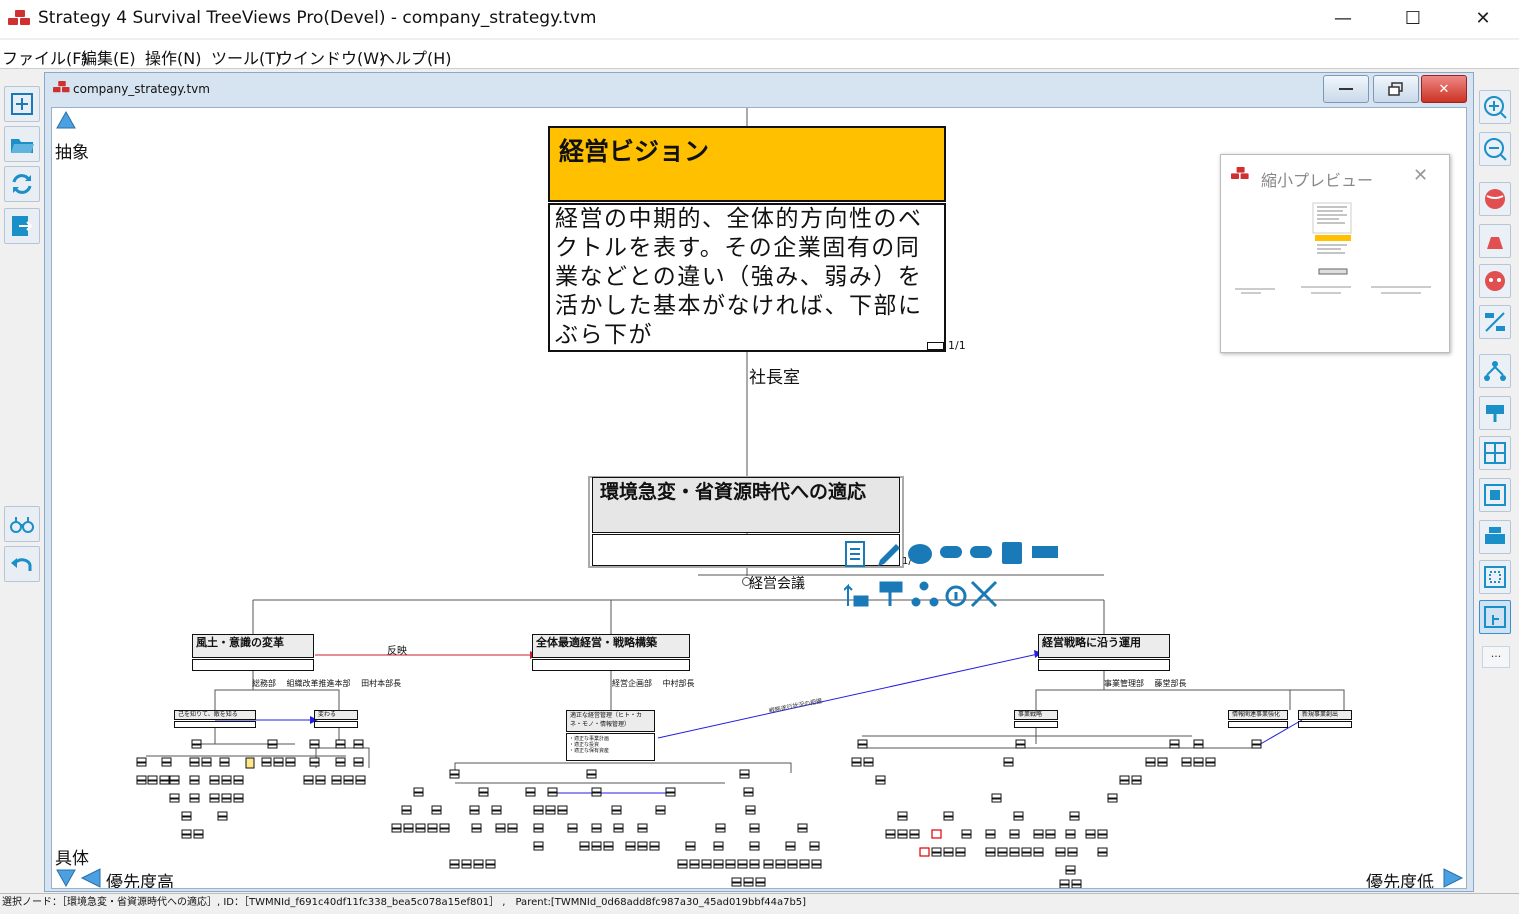 The image size is (1519, 914). Describe the element at coordinates (91, 878) in the screenshot. I see `priority-high-arrow-icon` at that location.